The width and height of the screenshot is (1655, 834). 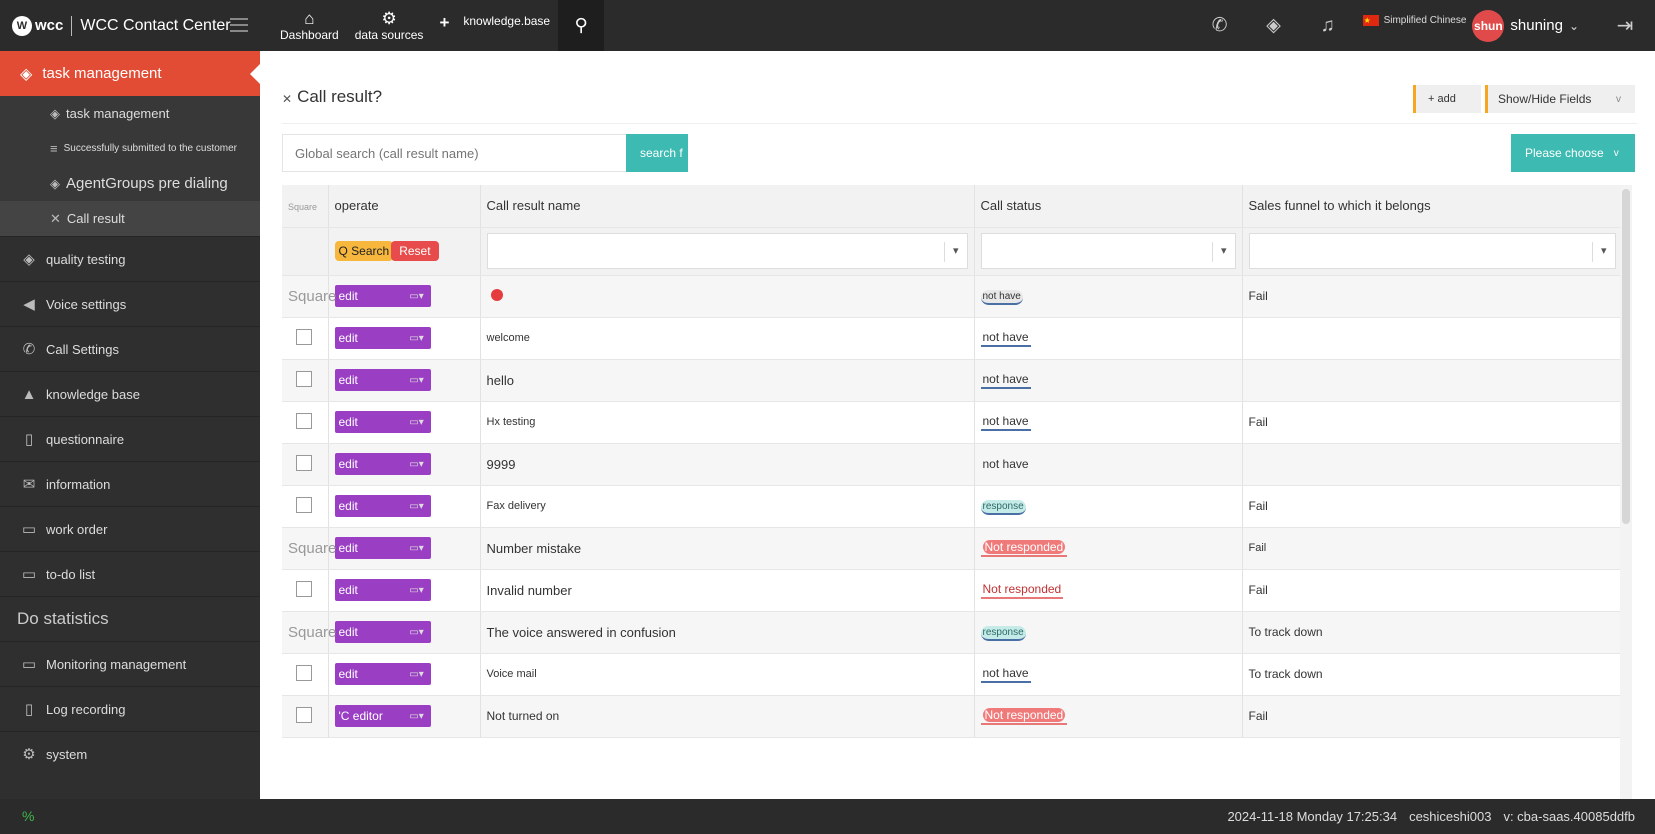 What do you see at coordinates (29, 709) in the screenshot?
I see `notebook-icon: ▯` at bounding box center [29, 709].